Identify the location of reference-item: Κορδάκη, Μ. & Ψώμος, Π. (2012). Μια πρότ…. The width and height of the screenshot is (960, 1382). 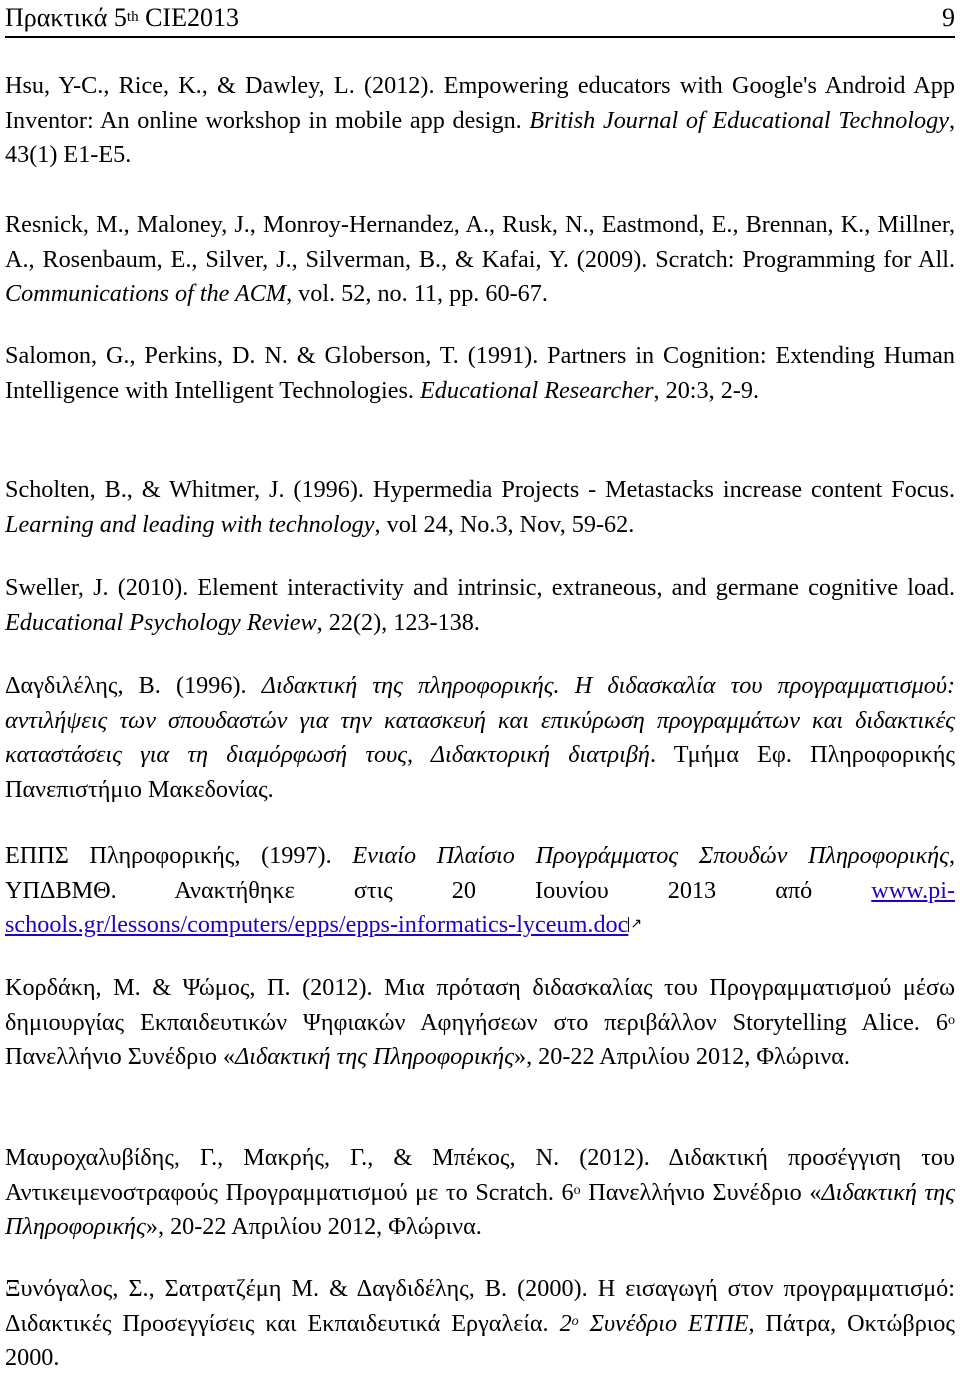
(480, 1023).